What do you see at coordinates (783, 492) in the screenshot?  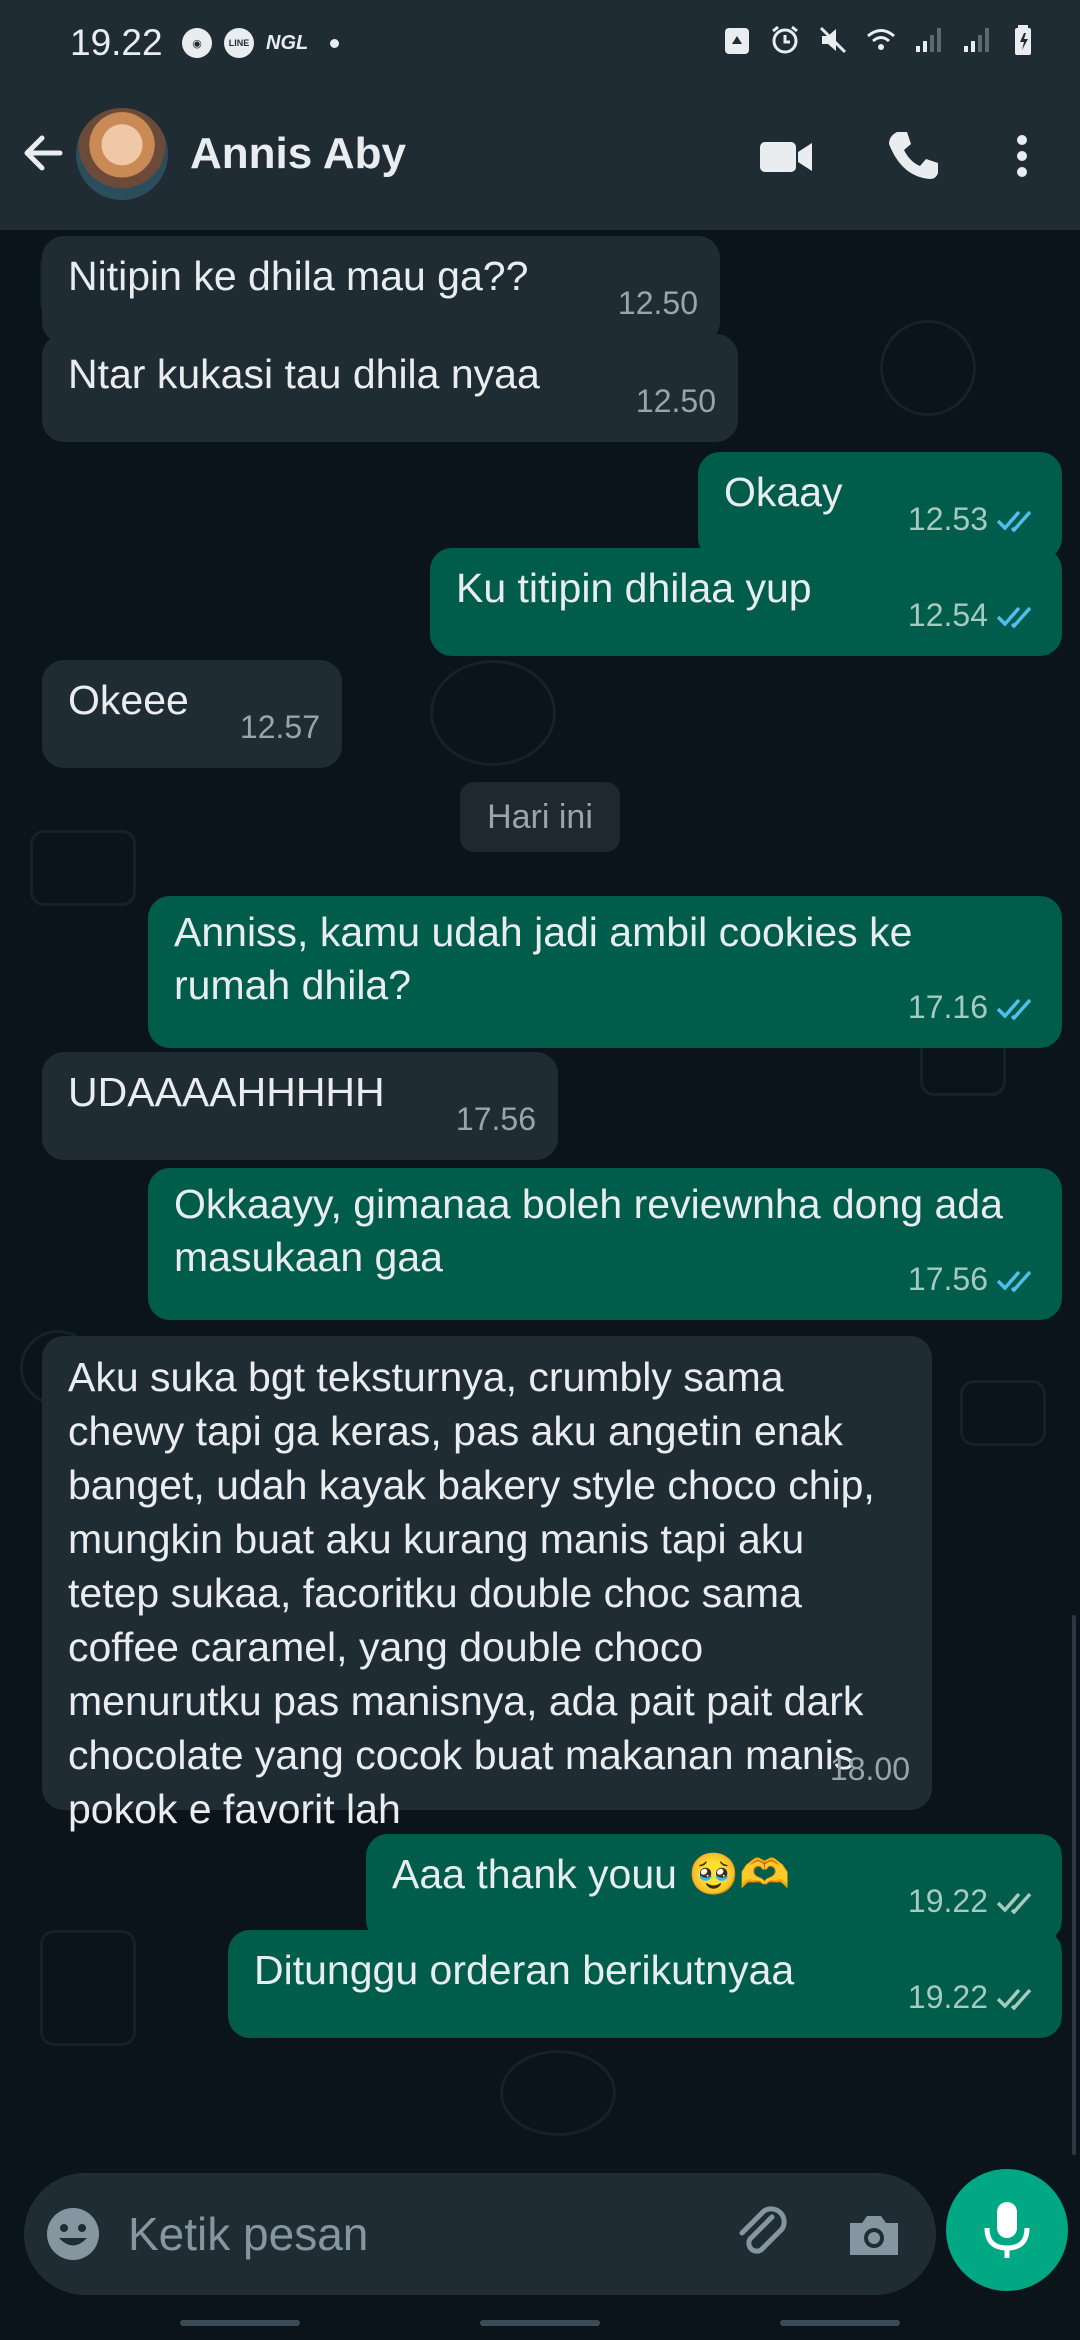 I see `message-text: Okaay` at bounding box center [783, 492].